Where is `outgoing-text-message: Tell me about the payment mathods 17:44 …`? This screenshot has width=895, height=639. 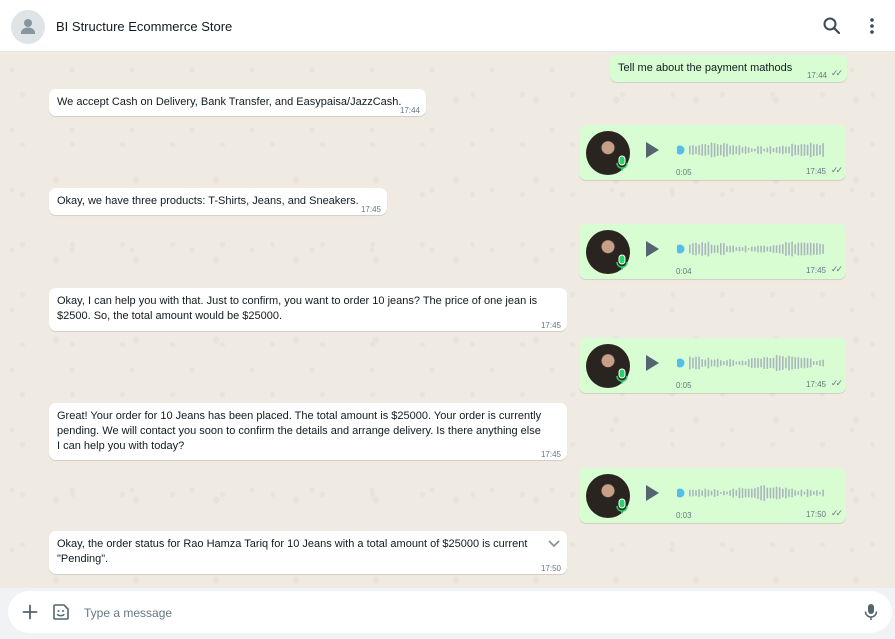 outgoing-text-message: Tell me about the payment mathods 17:44 … is located at coordinates (728, 68).